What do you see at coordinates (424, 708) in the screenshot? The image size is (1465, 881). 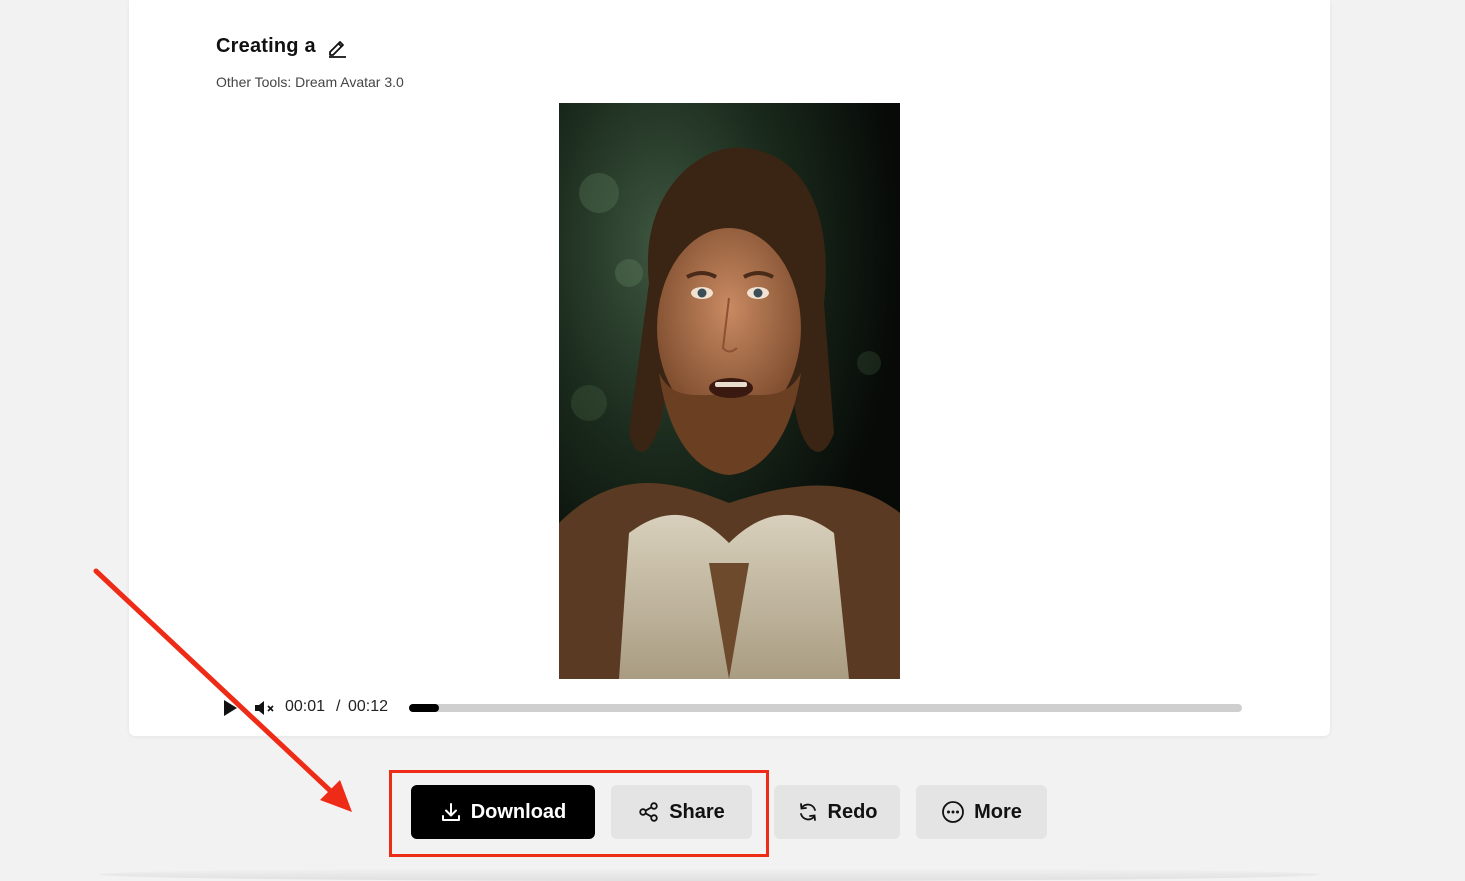 I see `progress-fill` at bounding box center [424, 708].